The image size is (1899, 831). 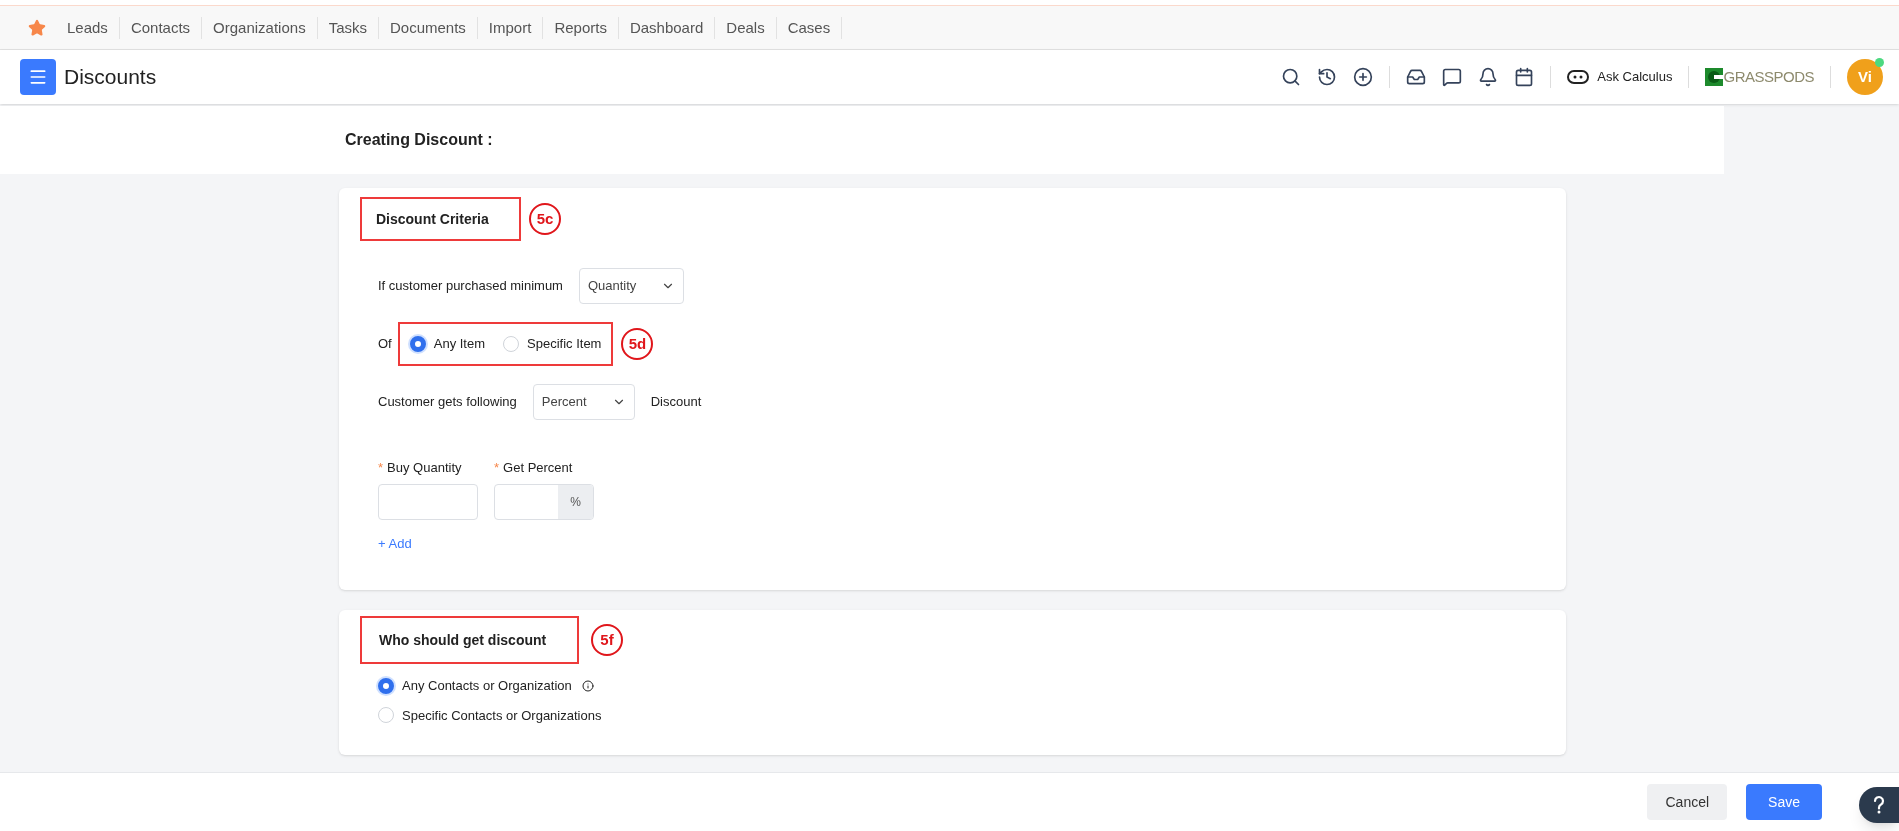 I want to click on field-label: If customer purchased minimum, so click(x=470, y=286).